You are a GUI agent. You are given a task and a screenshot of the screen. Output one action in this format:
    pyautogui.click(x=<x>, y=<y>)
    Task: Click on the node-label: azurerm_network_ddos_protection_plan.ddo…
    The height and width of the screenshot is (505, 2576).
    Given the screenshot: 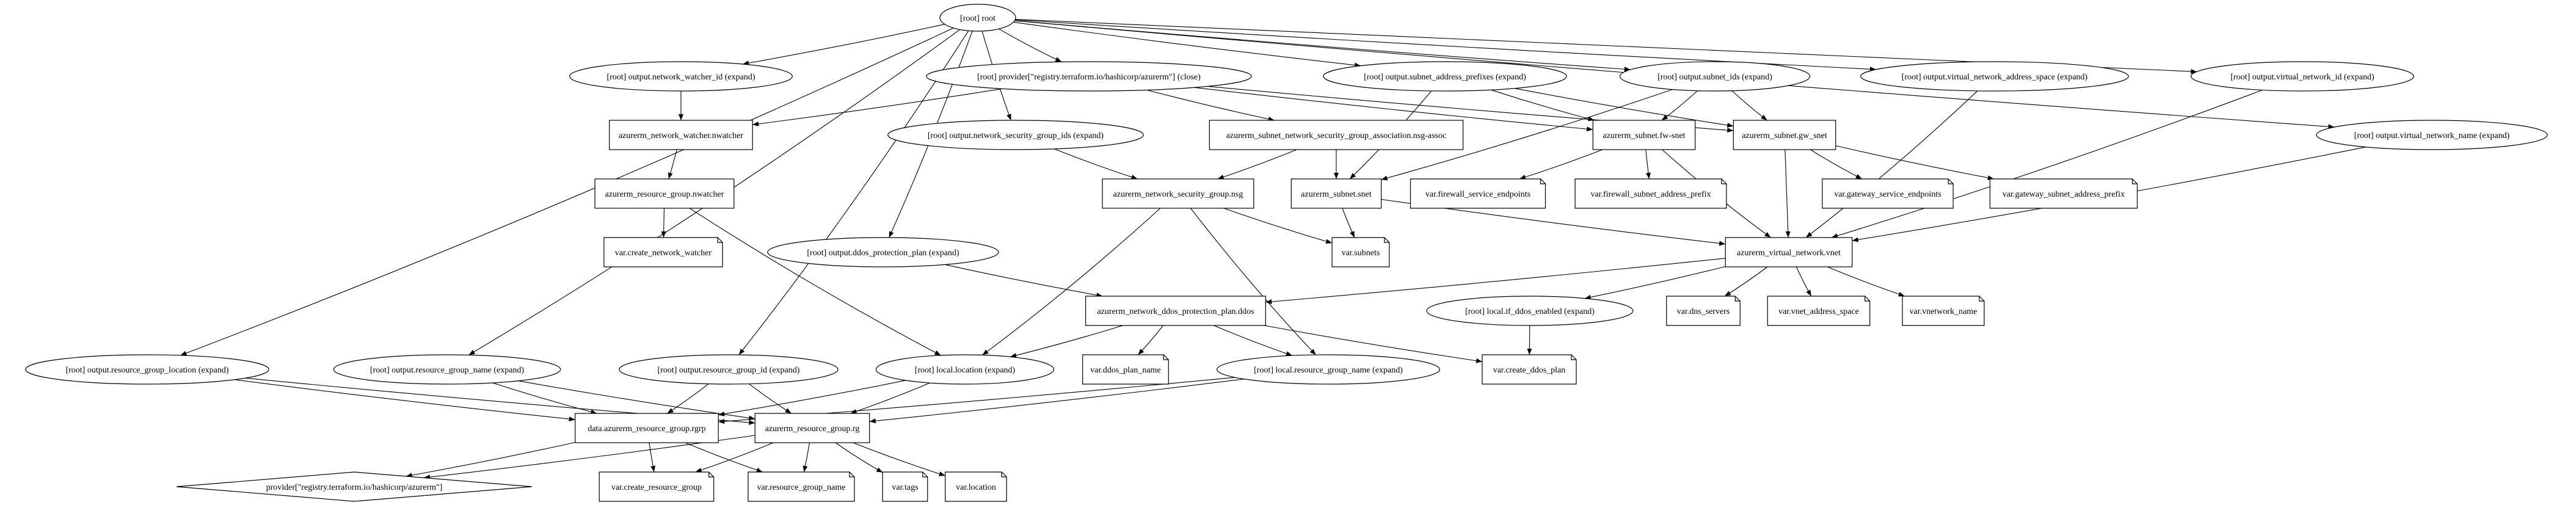 What is the action you would take?
    pyautogui.click(x=1176, y=311)
    